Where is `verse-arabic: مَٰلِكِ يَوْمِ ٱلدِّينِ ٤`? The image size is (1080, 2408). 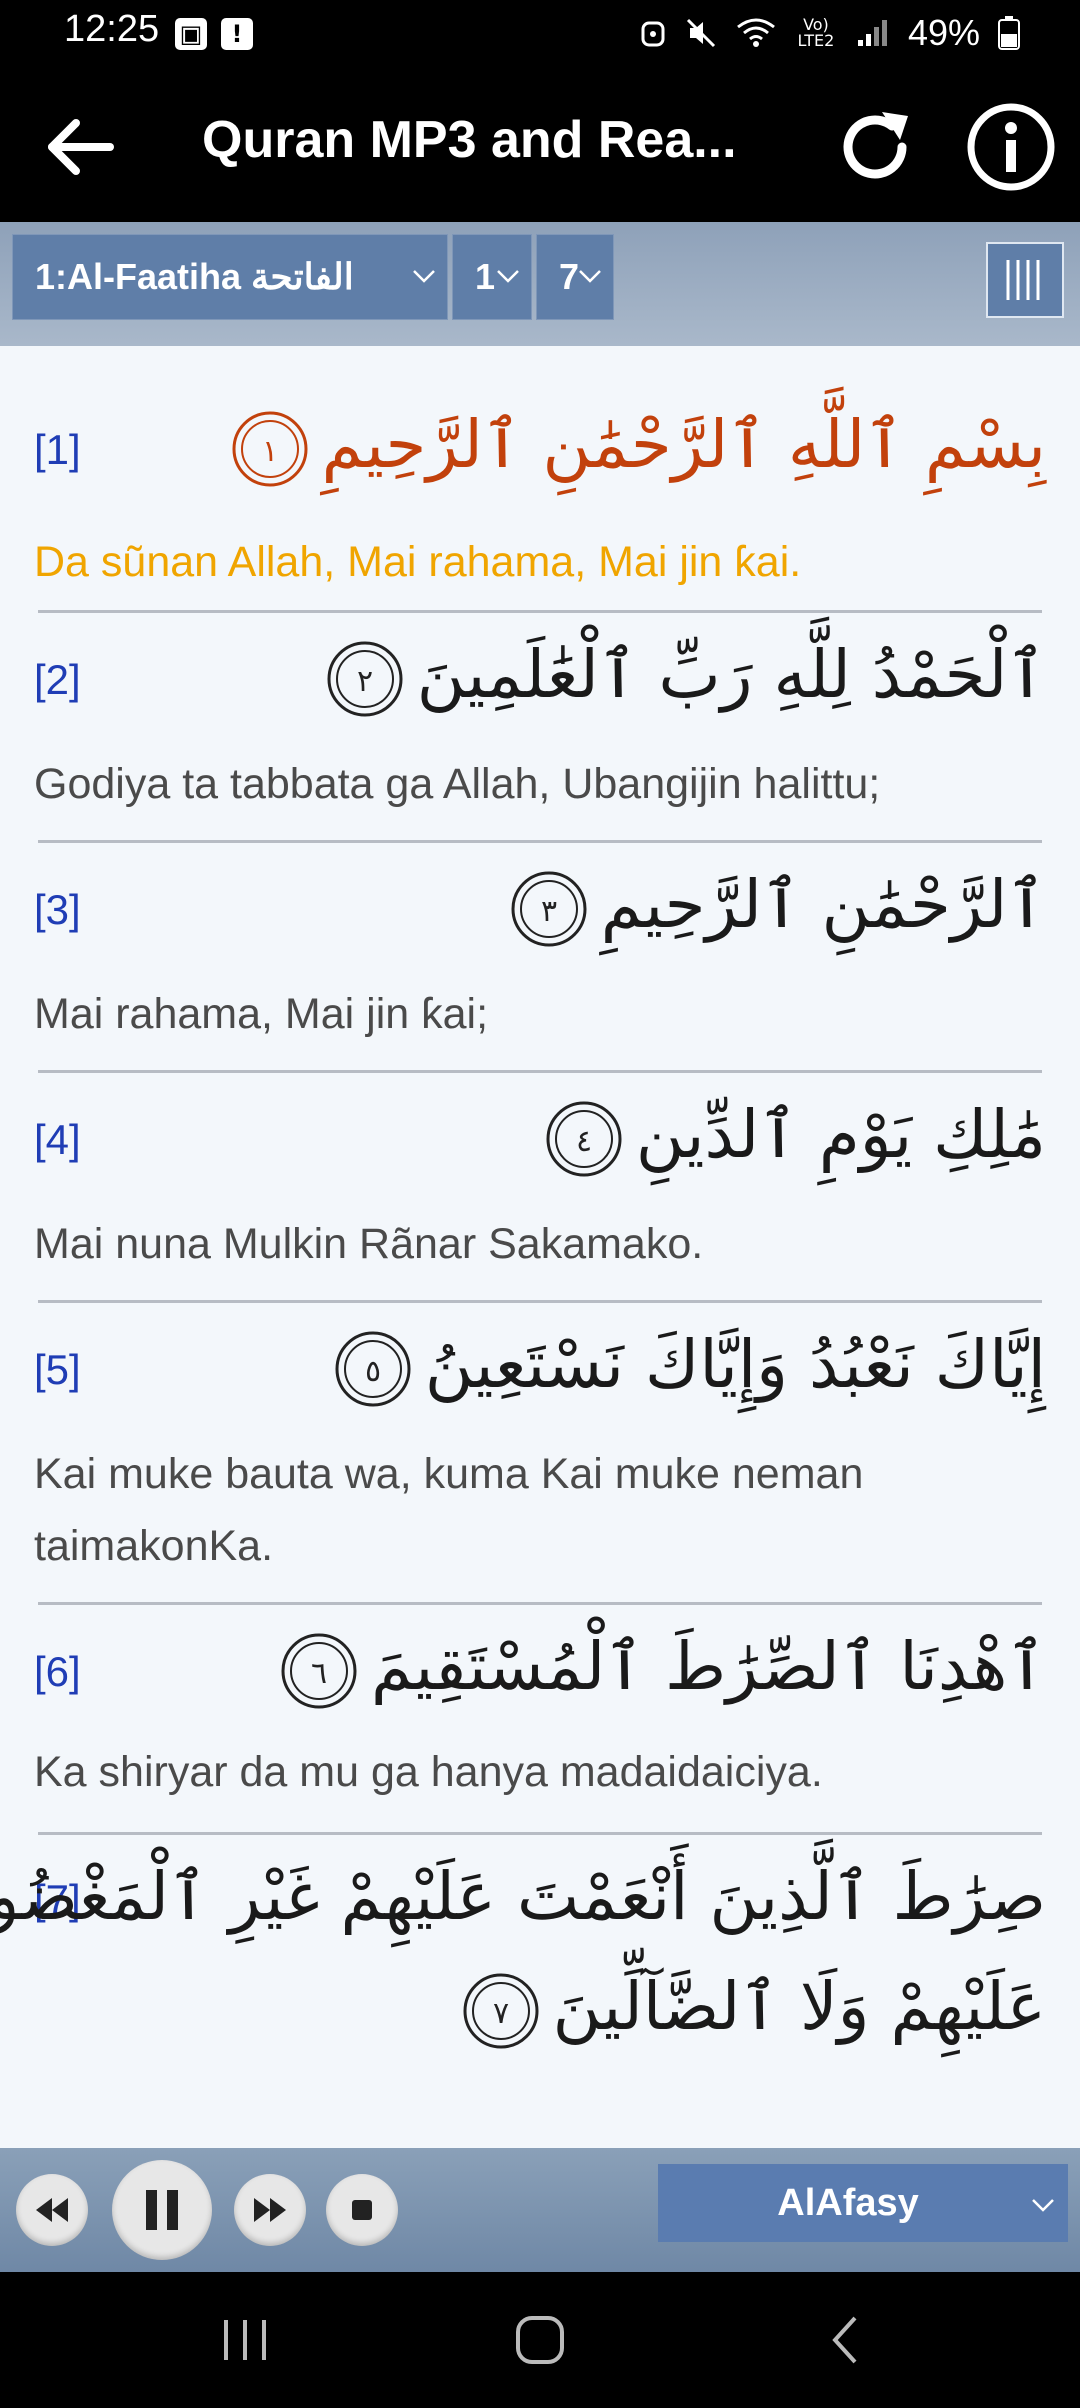 verse-arabic: مَٰلِكِ يَوْمِ ٱلدِّينِ ٤ is located at coordinates (794, 1138).